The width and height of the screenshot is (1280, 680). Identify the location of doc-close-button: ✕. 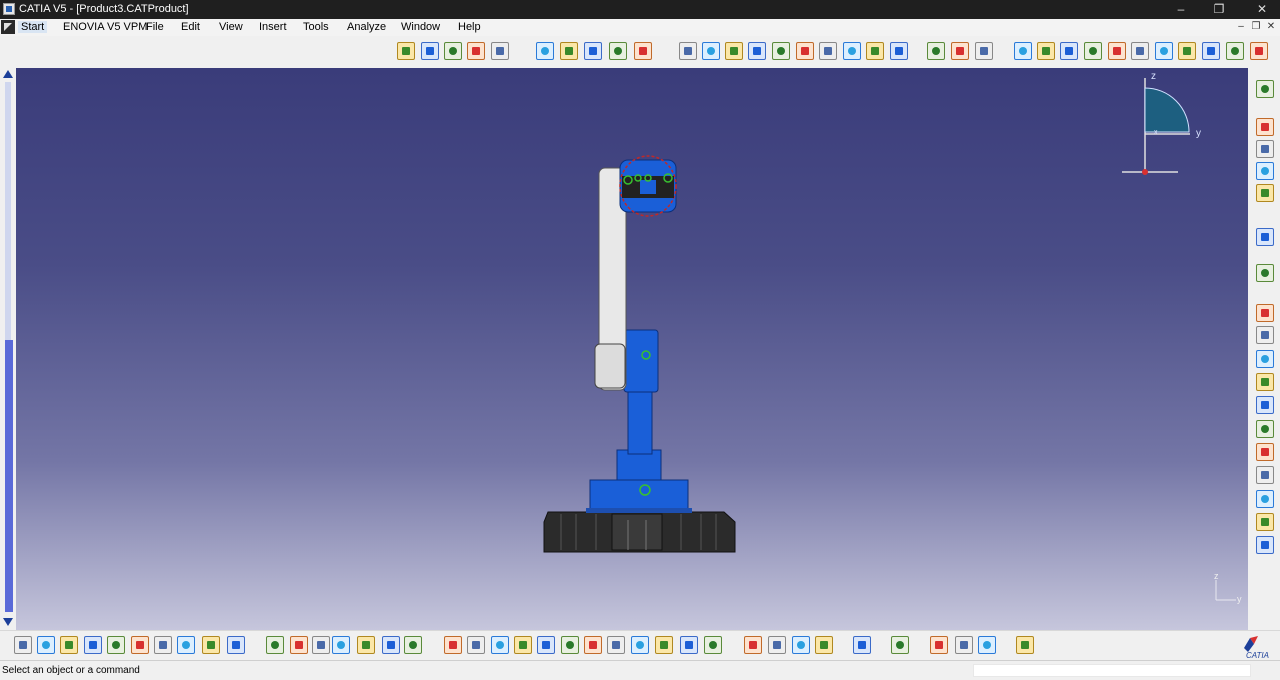
(1271, 27).